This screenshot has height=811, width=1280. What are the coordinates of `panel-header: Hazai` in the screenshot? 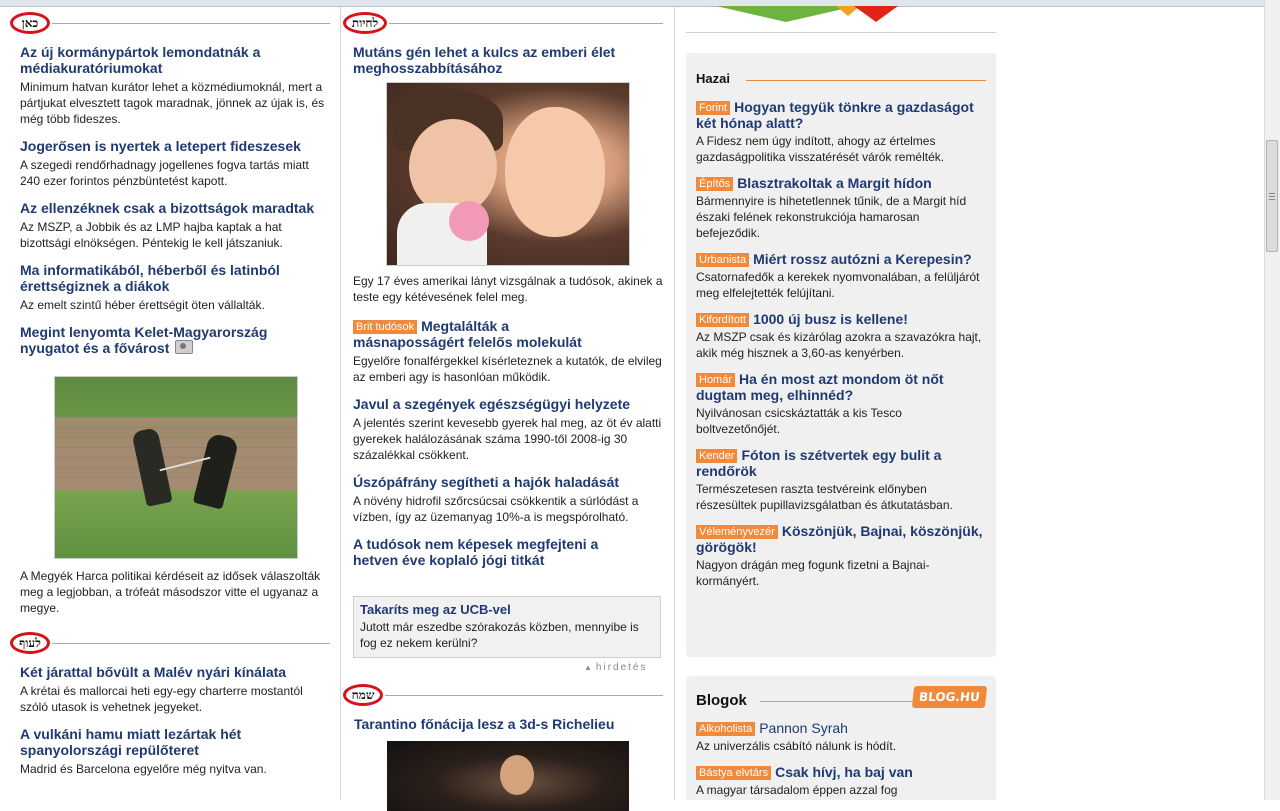 It's located at (841, 82).